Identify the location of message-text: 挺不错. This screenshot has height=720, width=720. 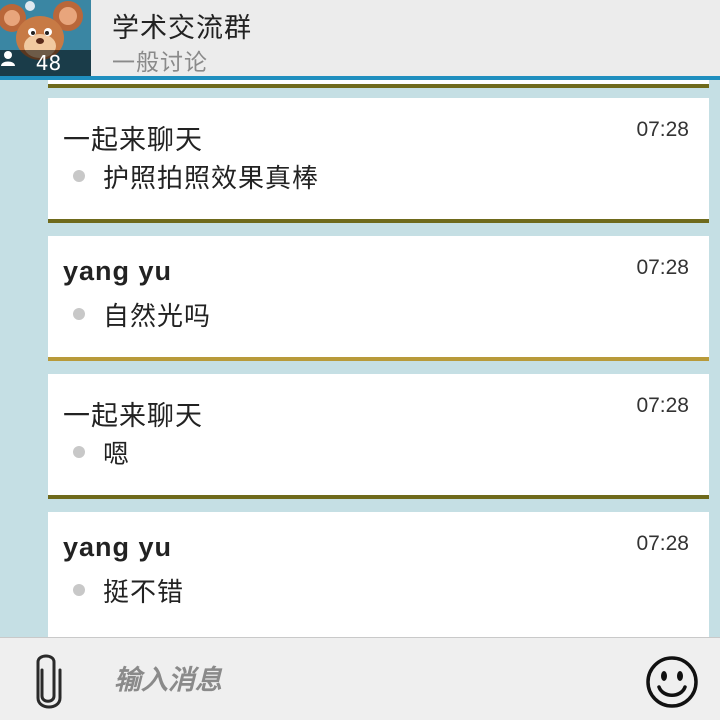
(144, 593).